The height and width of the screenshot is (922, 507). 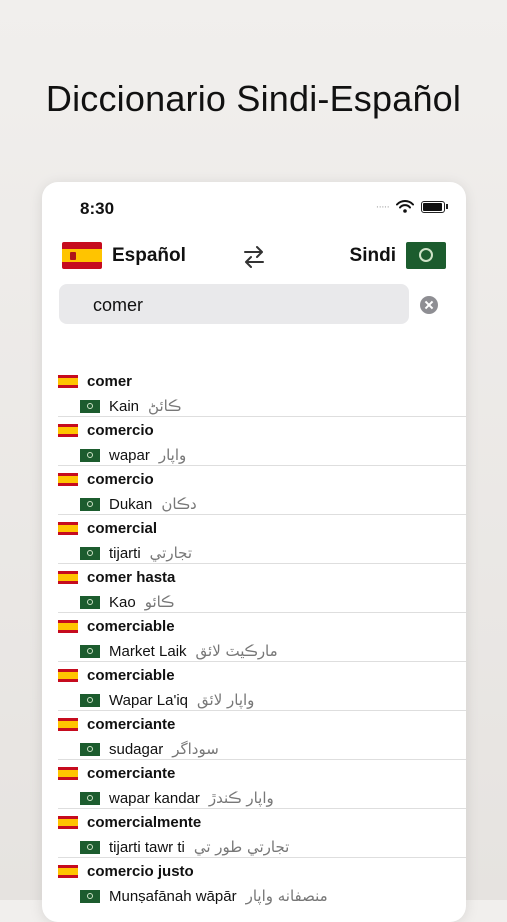 What do you see at coordinates (172, 455) in the screenshot?
I see `sindhi-script: واپار` at bounding box center [172, 455].